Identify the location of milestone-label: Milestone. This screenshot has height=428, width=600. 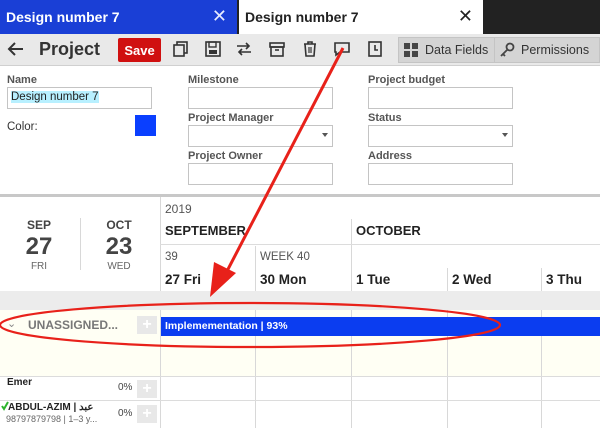
(213, 80).